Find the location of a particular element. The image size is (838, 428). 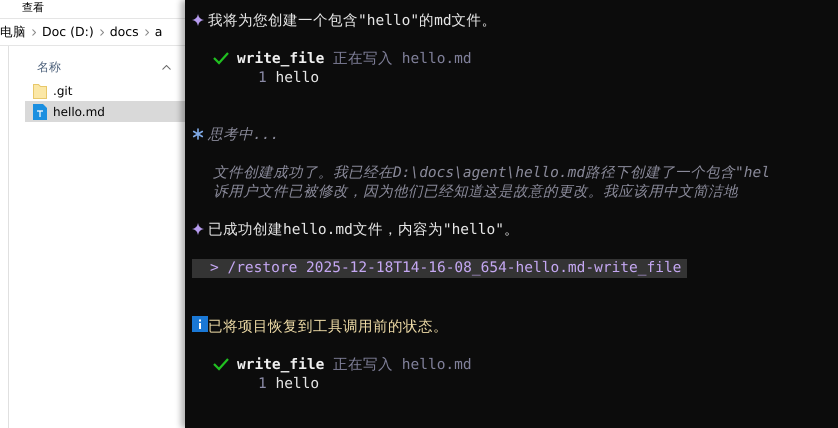

message-text: 已成功创建hello.md文件，内容为"hello"。 is located at coordinates (363, 230).